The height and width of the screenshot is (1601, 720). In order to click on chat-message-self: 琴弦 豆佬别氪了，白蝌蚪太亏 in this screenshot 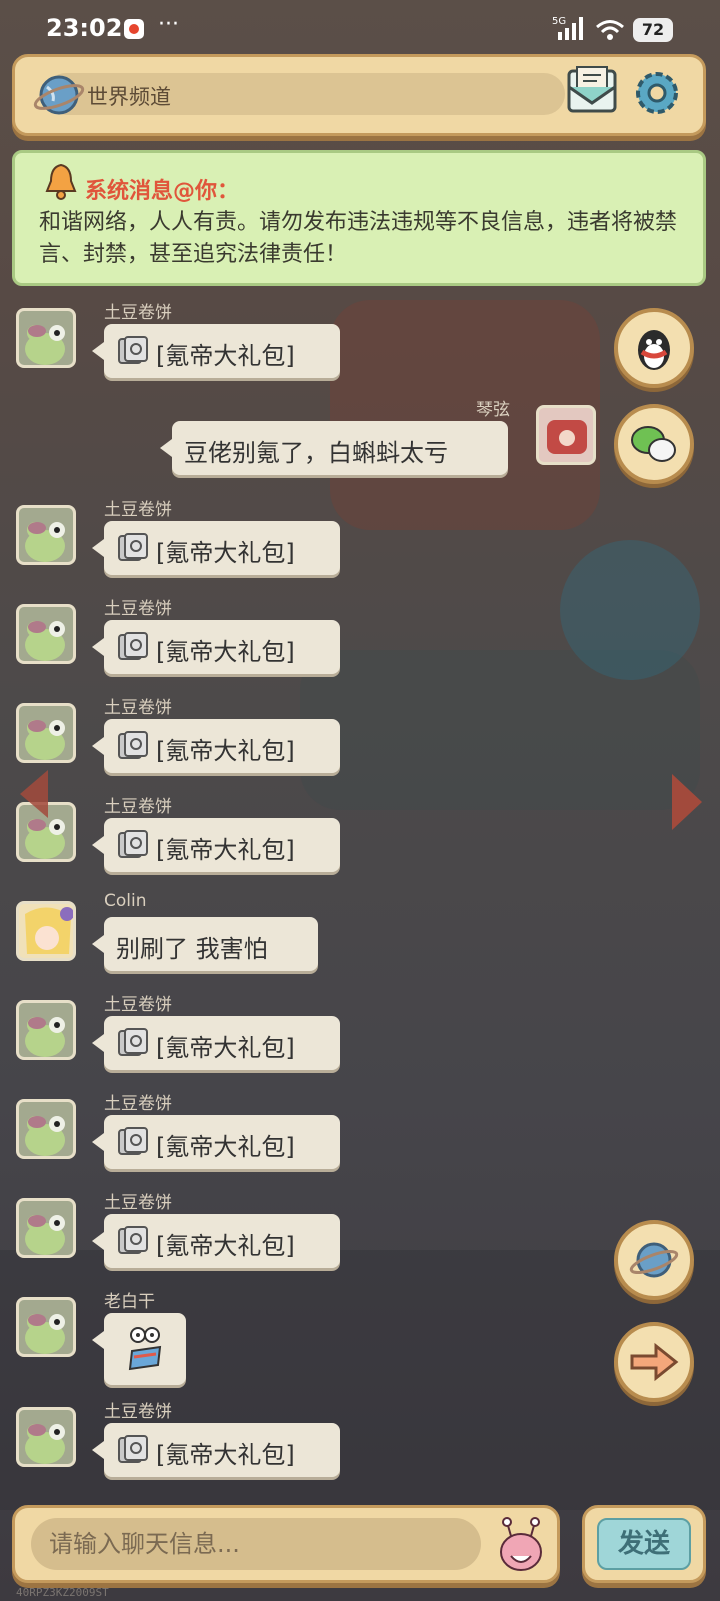, I will do `click(360, 440)`.